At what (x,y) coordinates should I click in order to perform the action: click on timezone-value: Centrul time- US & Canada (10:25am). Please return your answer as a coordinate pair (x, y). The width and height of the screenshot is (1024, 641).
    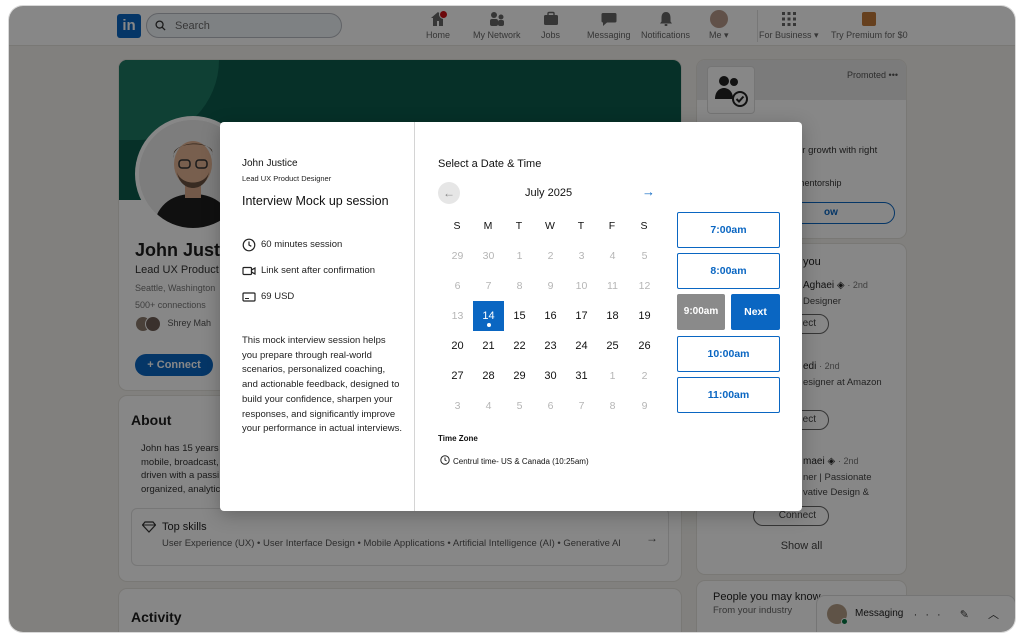
    Looking at the image, I should click on (521, 461).